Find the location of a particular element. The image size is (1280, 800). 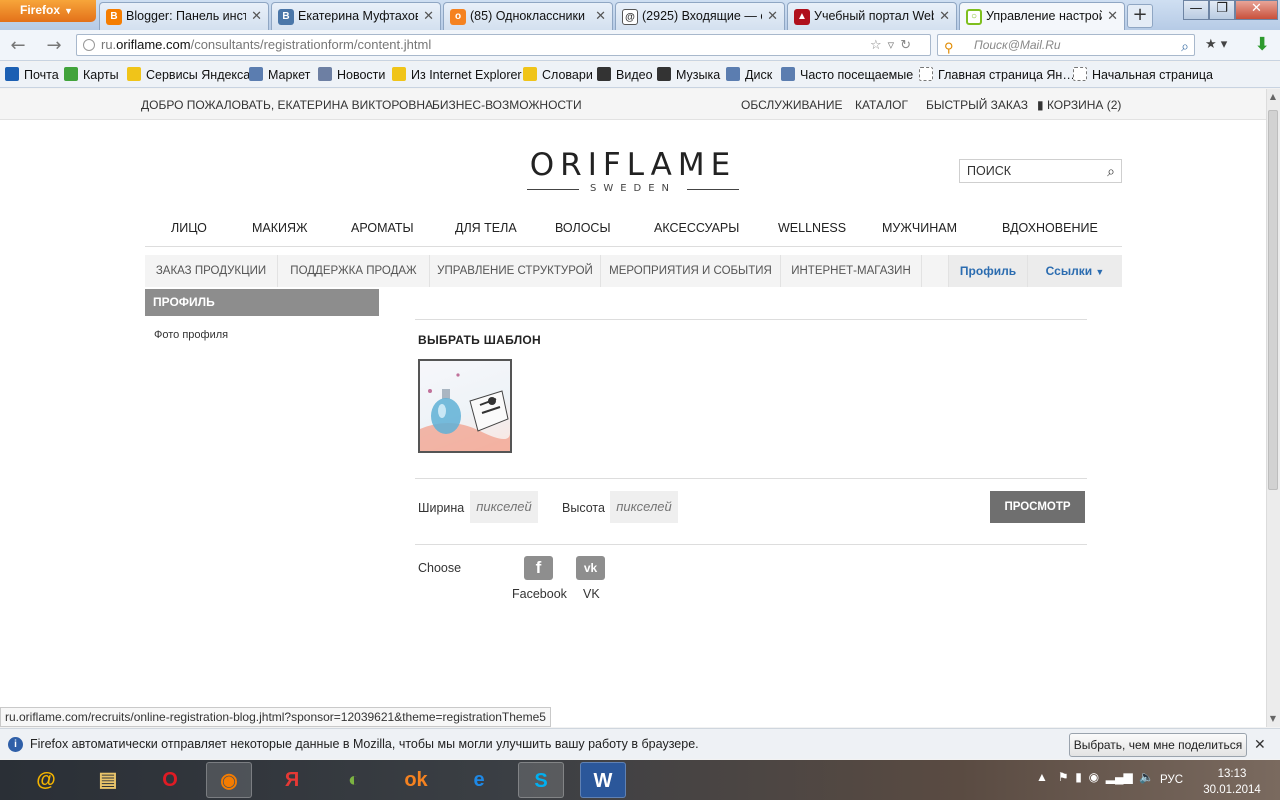

bookmark-dictionaries: Словари is located at coordinates (558, 75).